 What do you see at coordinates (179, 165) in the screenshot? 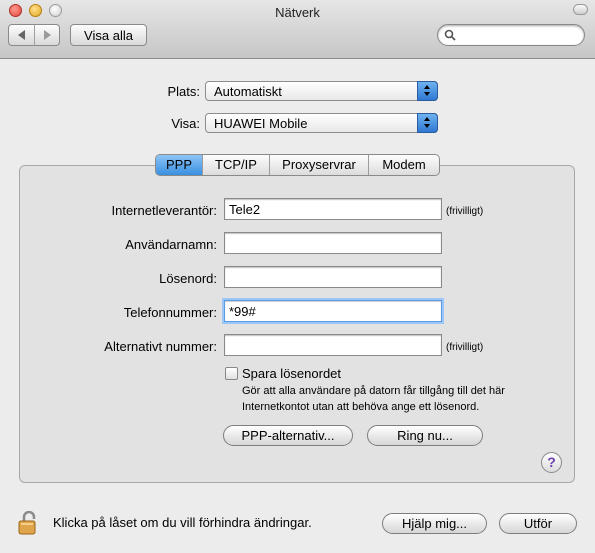
I see `tab-ppp: PPP` at bounding box center [179, 165].